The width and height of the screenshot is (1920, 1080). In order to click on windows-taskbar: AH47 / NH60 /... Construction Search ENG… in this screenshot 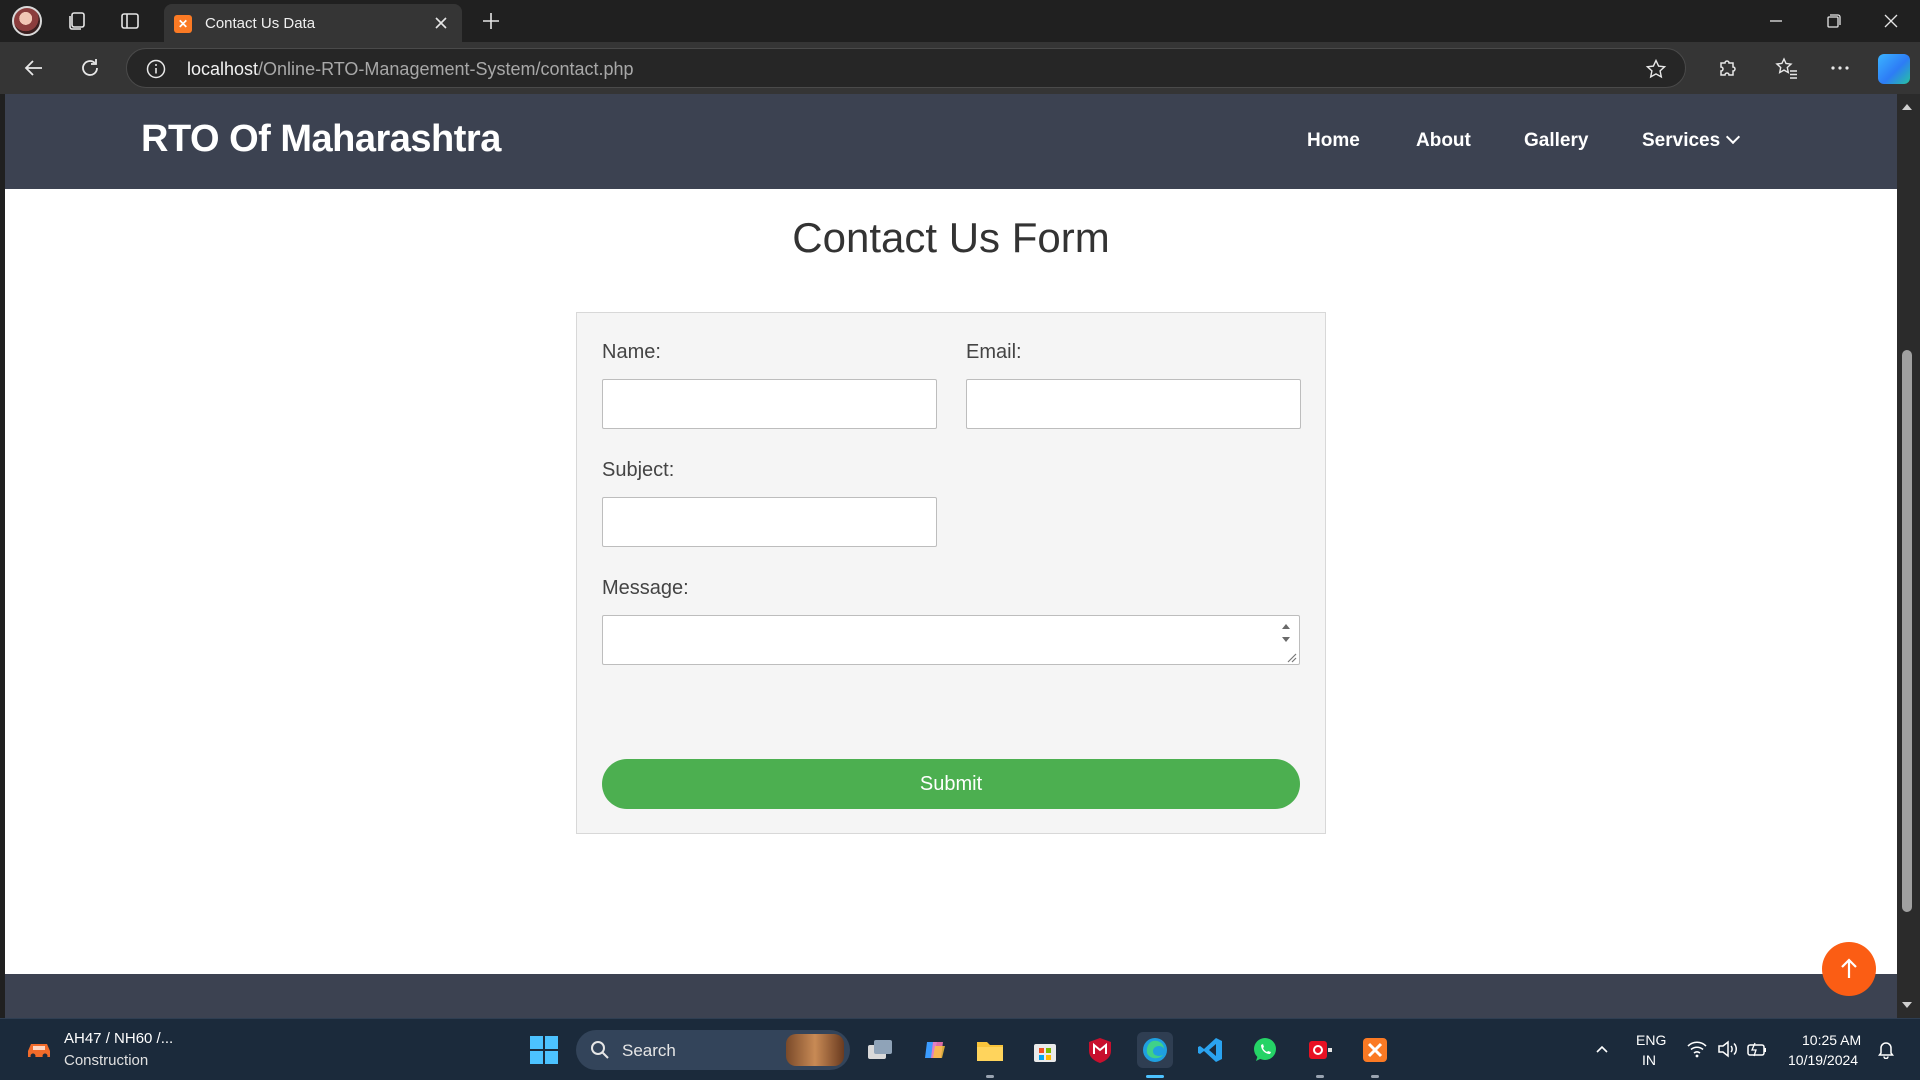, I will do `click(960, 1049)`.